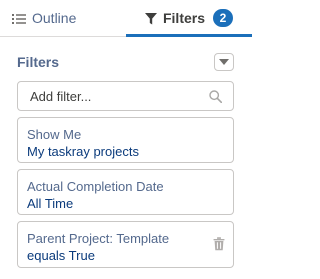 The image size is (320, 279). I want to click on filter-value: My taskray projects, so click(83, 151).